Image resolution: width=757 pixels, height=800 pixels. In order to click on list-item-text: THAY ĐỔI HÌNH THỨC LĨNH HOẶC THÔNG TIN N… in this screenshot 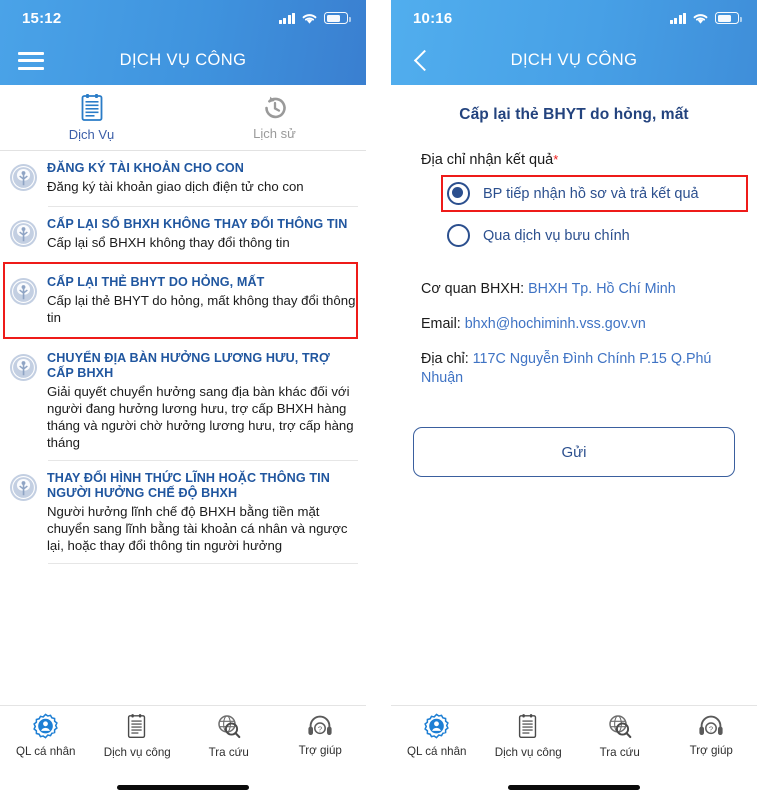, I will do `click(201, 512)`.